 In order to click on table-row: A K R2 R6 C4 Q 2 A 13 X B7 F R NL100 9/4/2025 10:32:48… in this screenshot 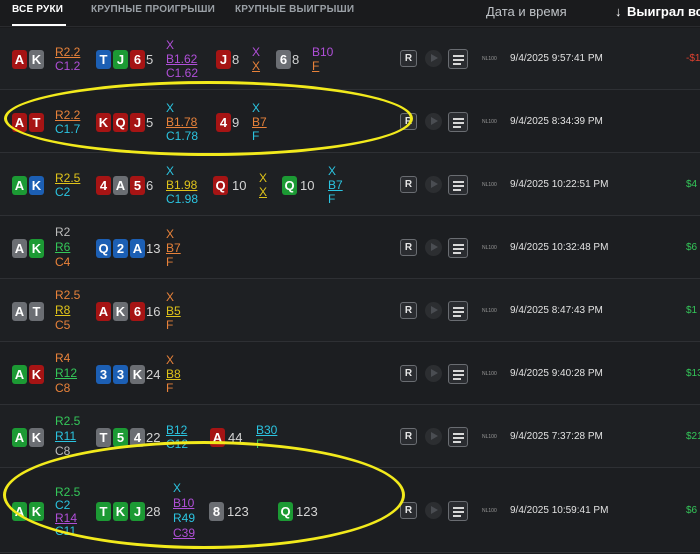, I will do `click(350, 247)`.